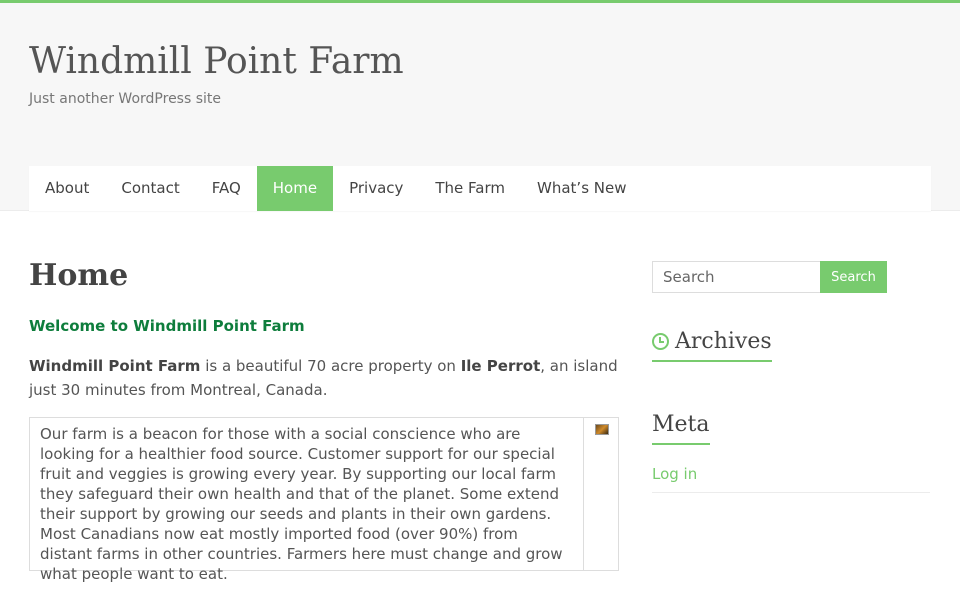 Image resolution: width=960 pixels, height=600 pixels. What do you see at coordinates (376, 188) in the screenshot?
I see `nav-item-privacy: Privacy` at bounding box center [376, 188].